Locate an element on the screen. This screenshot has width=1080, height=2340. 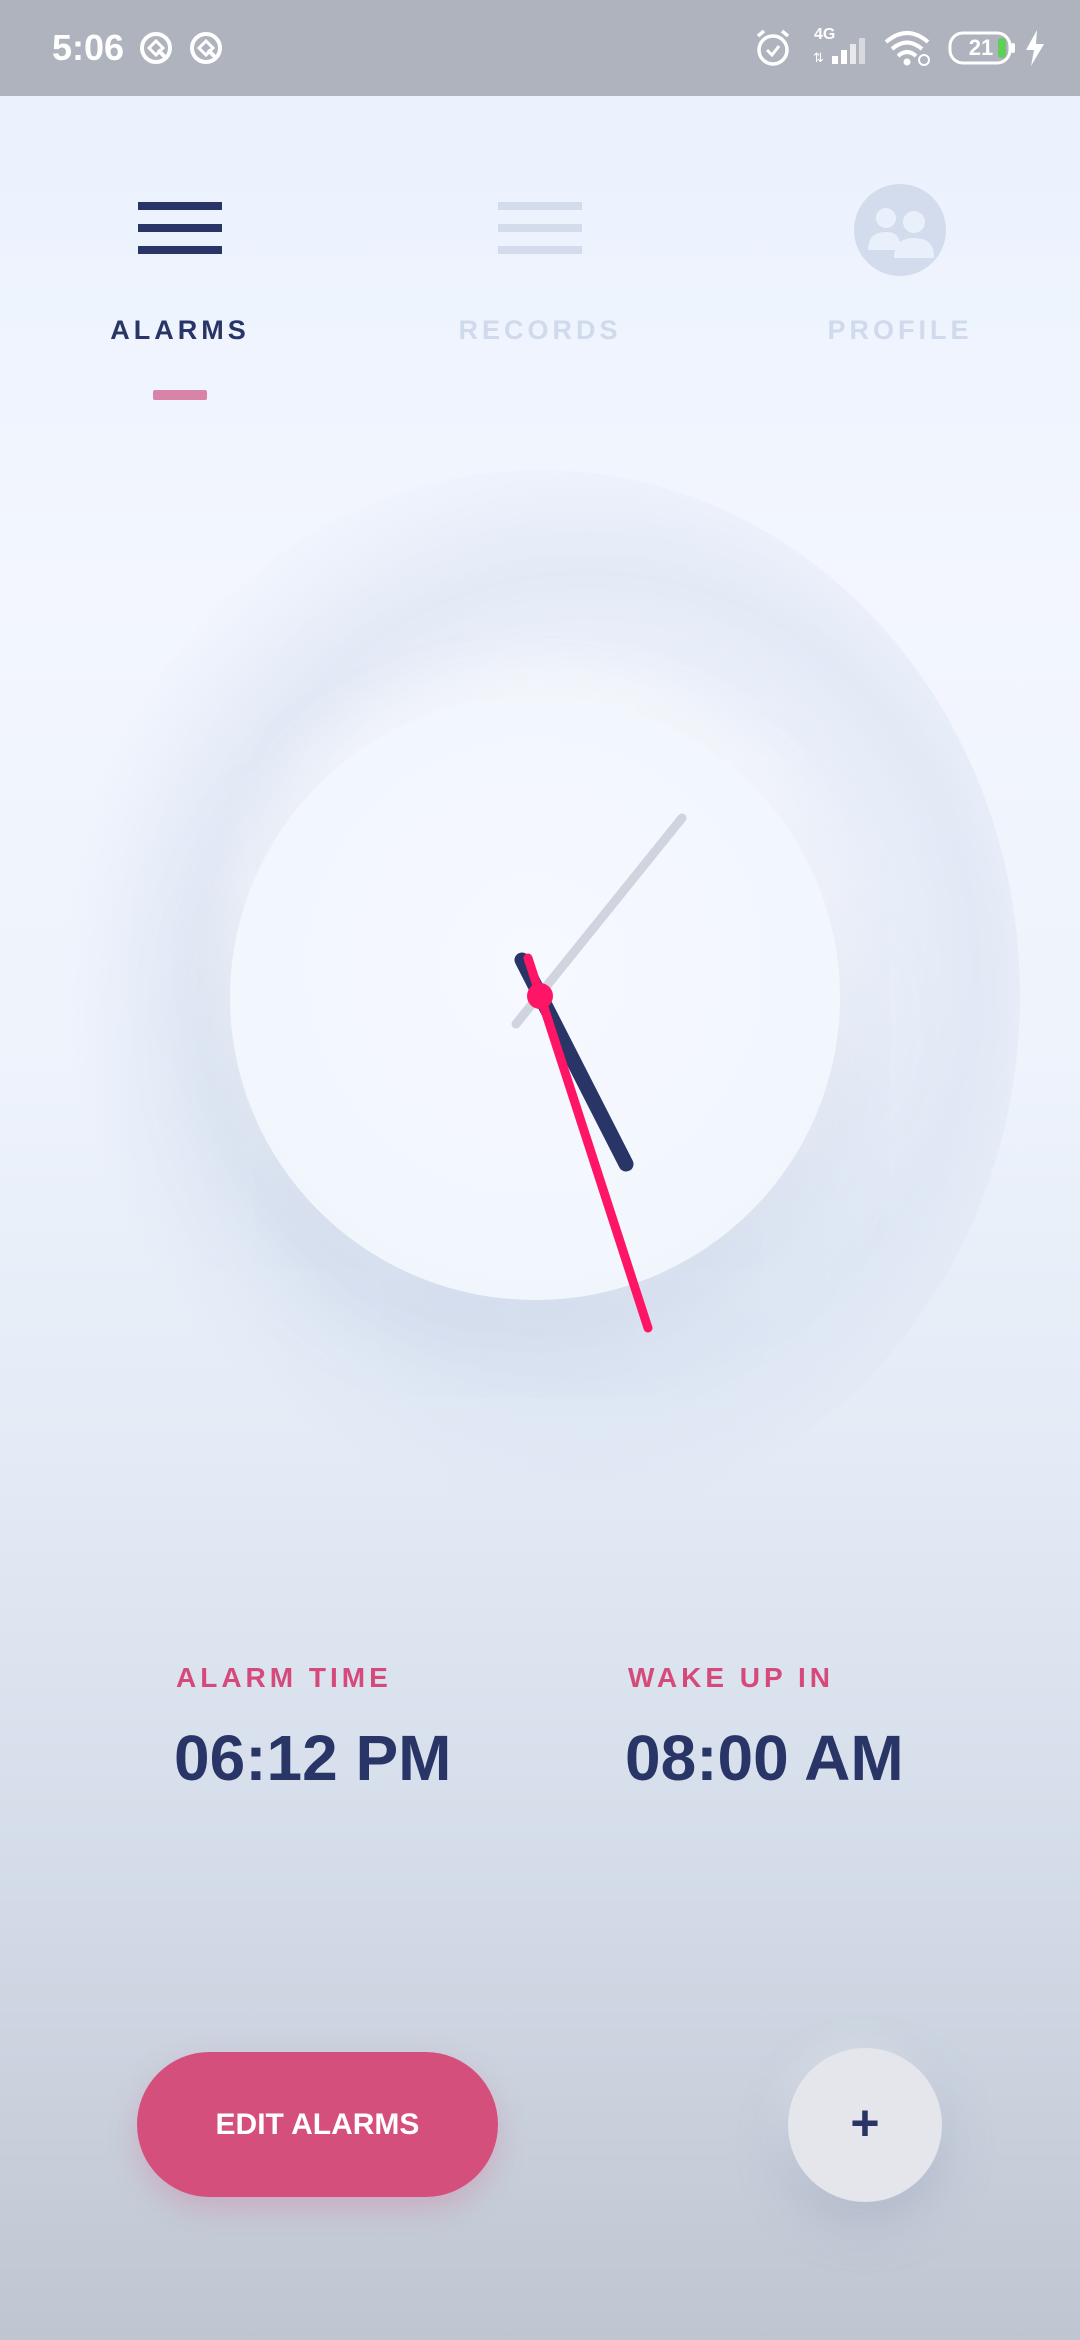
wake-up-label: WAKE UP IN is located at coordinates (731, 1677).